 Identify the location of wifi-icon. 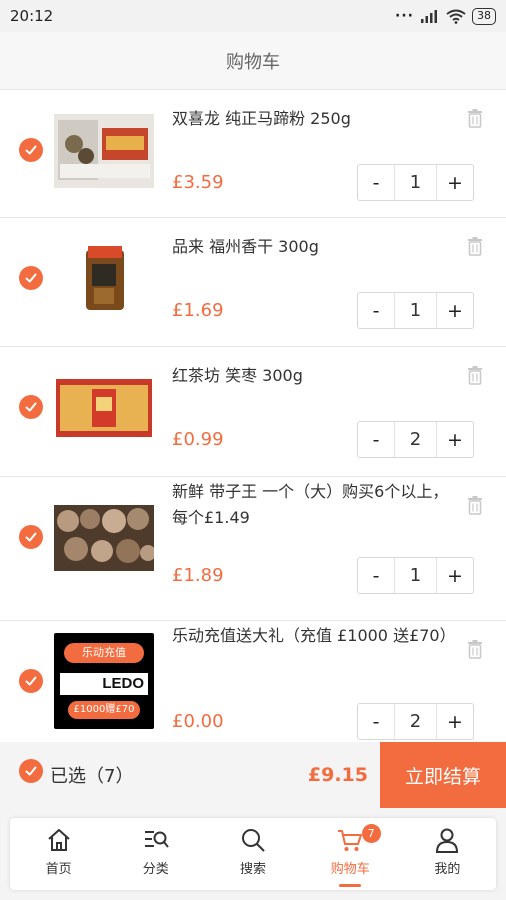
(456, 16).